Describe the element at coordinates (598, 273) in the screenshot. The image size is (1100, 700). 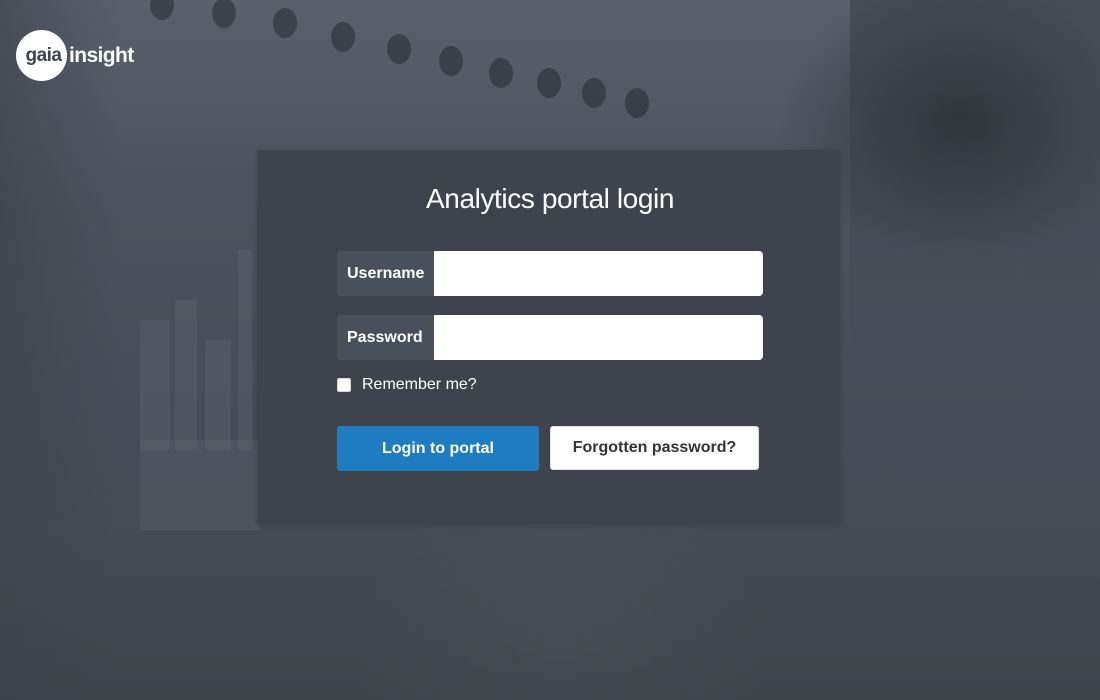
I see `username-input` at that location.